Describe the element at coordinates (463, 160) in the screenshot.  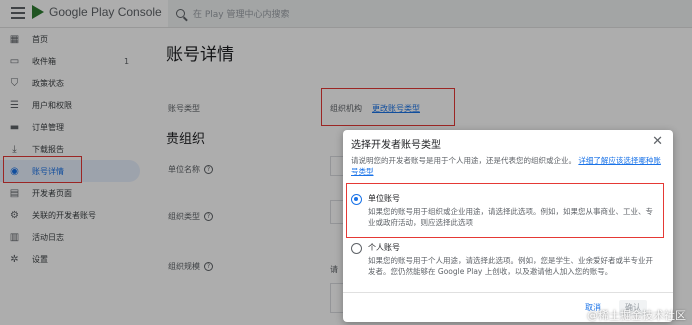
I see `dialog-description-text: 请说明您的开发者账号是用于个人用途，还是代表您的组织或企业。` at that location.